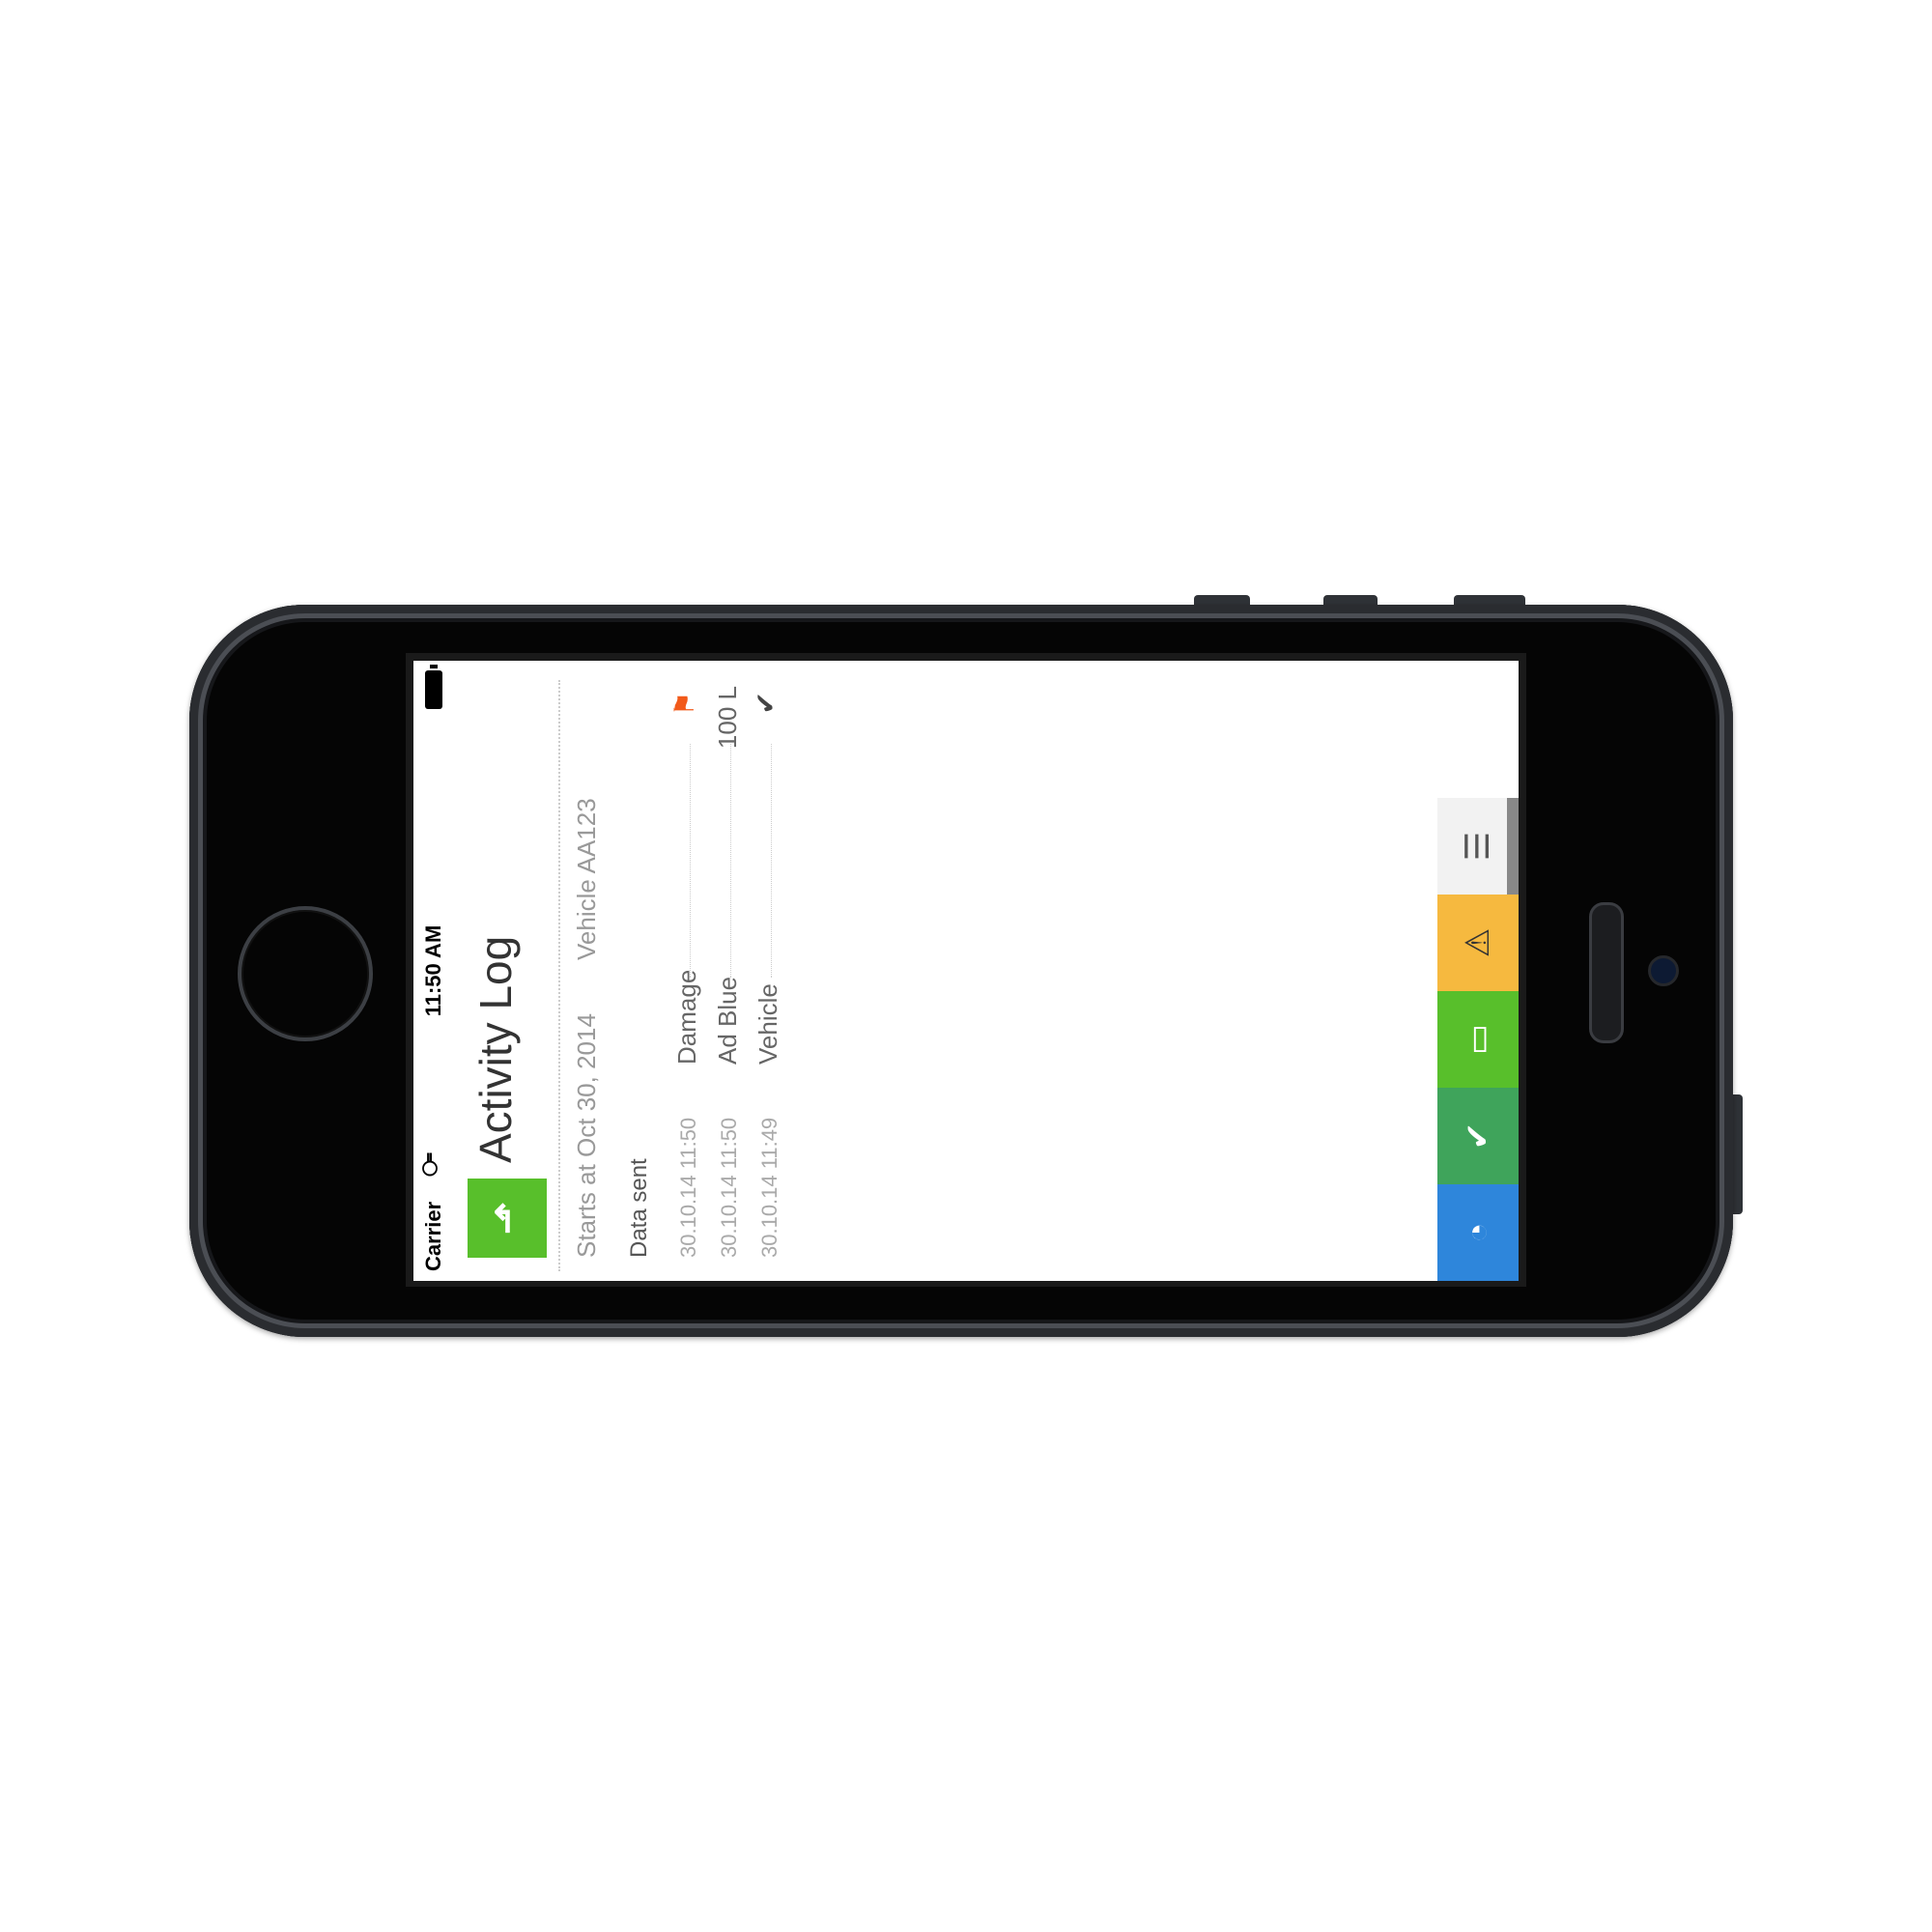 This screenshot has width=1932, height=1932. I want to click on list-item: 30.10.14 11:49 Vehicle ✔, so click(768, 972).